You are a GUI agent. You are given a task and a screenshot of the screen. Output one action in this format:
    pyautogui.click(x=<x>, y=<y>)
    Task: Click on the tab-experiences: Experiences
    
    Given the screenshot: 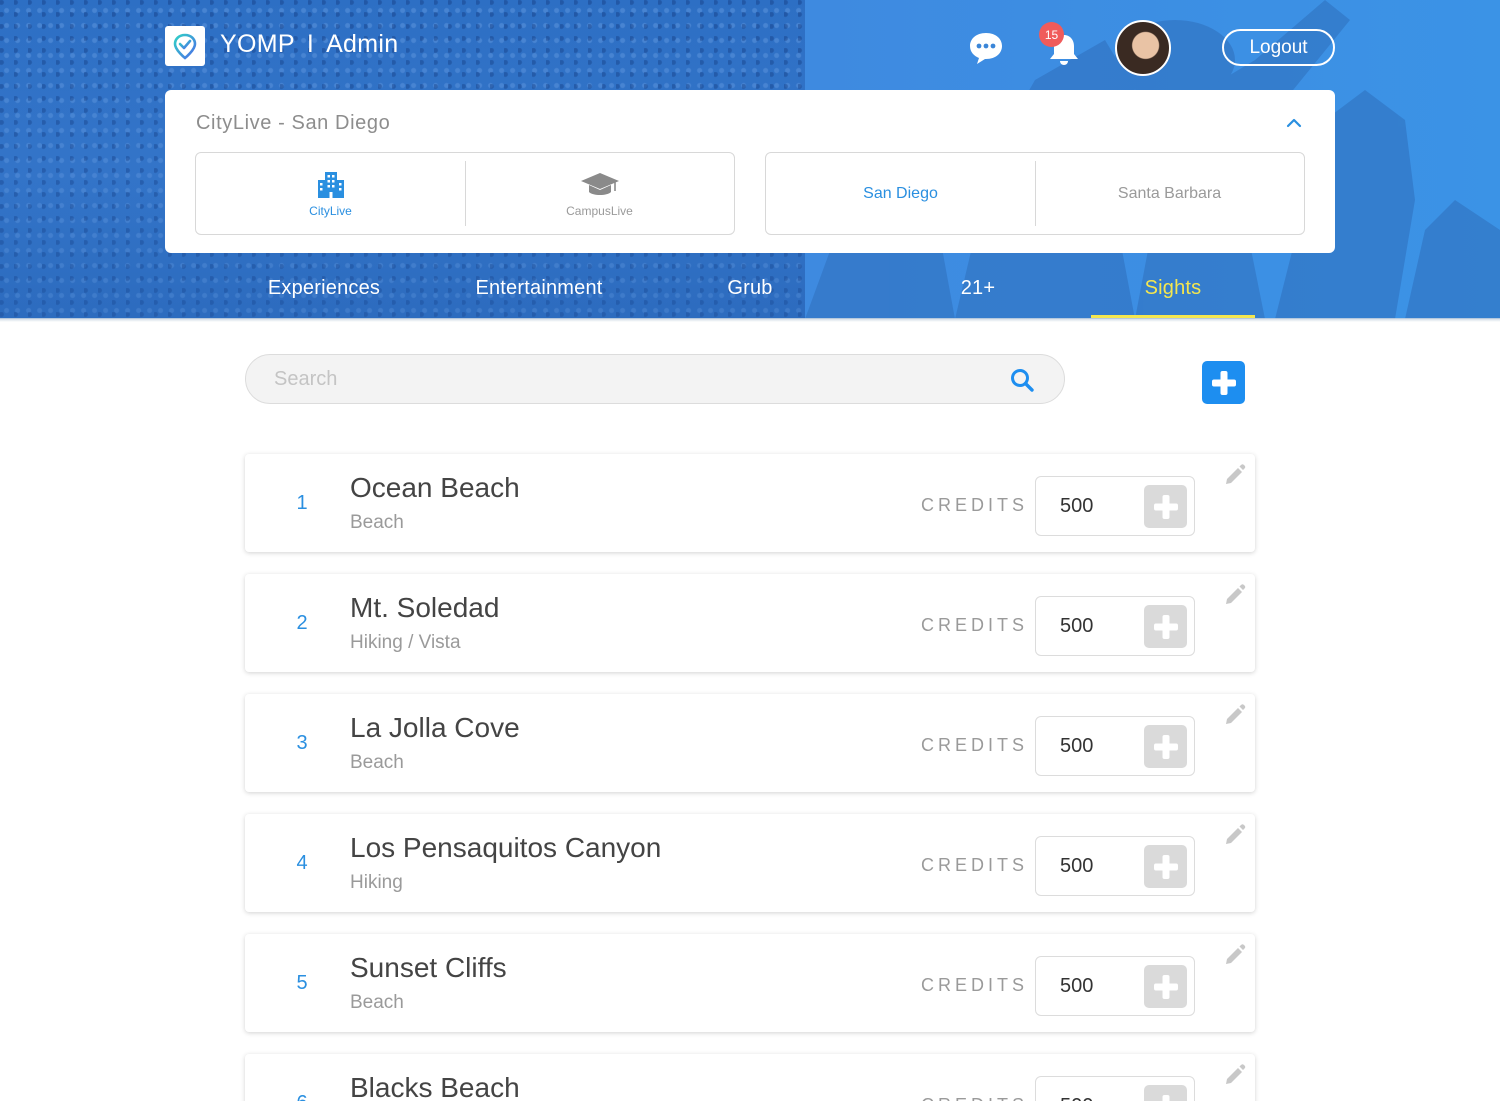 What is the action you would take?
    pyautogui.click(x=324, y=294)
    